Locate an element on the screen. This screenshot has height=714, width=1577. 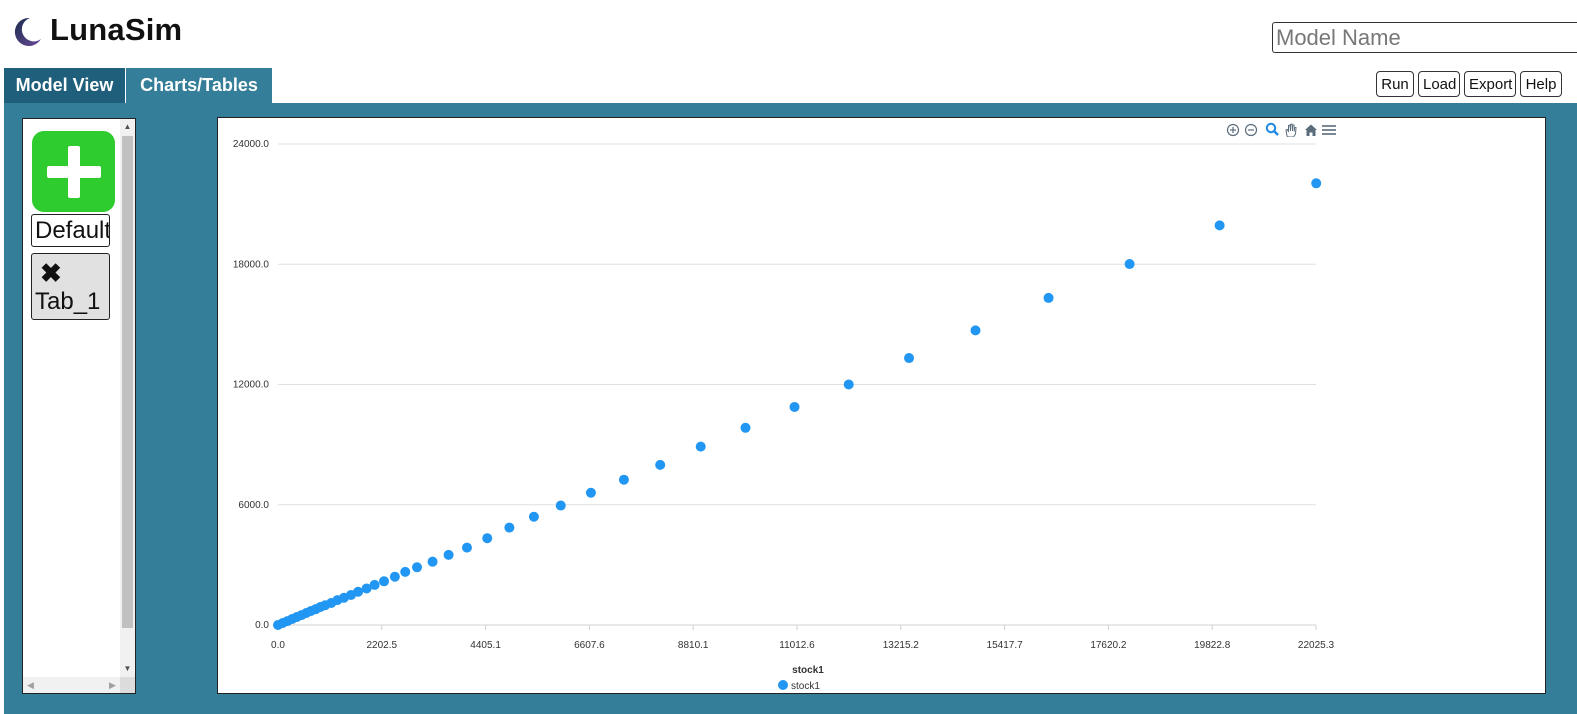
x-tick-label: 17620.2 is located at coordinates (1108, 645).